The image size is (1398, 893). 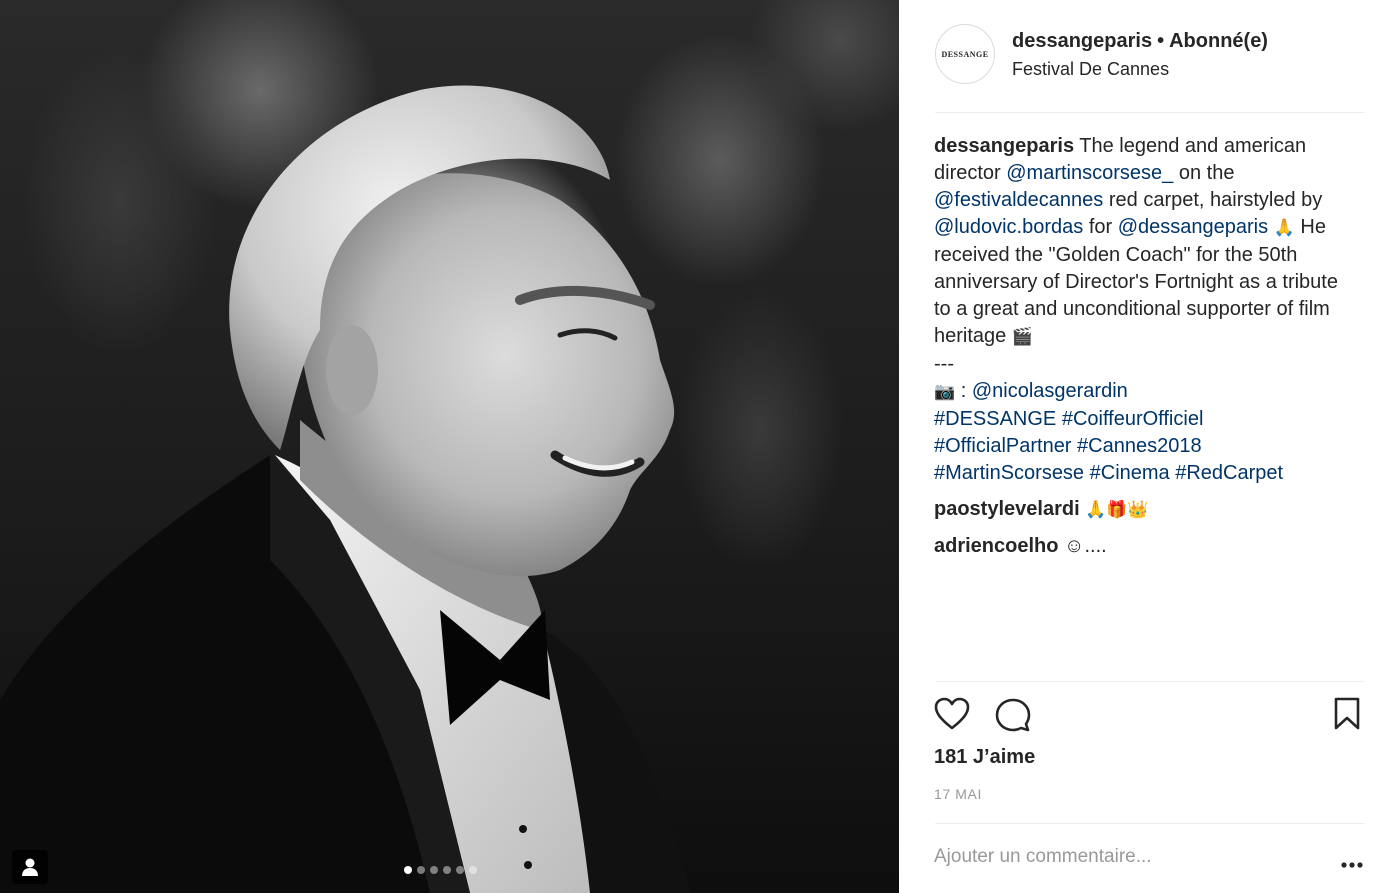 What do you see at coordinates (440, 870) in the screenshot?
I see `carousel-indicator` at bounding box center [440, 870].